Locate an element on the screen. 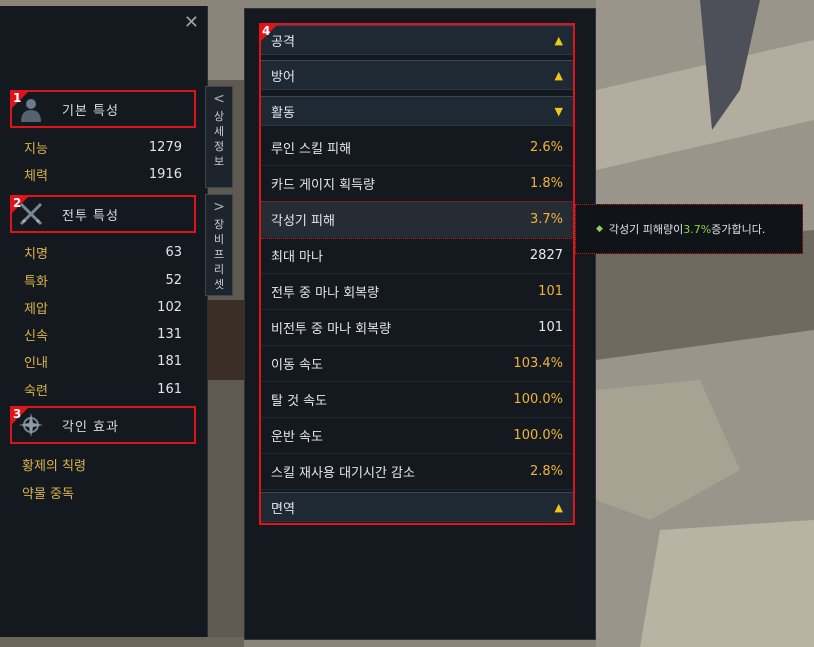 This screenshot has height=647, width=814. stat-label: 체력 is located at coordinates (36, 176).